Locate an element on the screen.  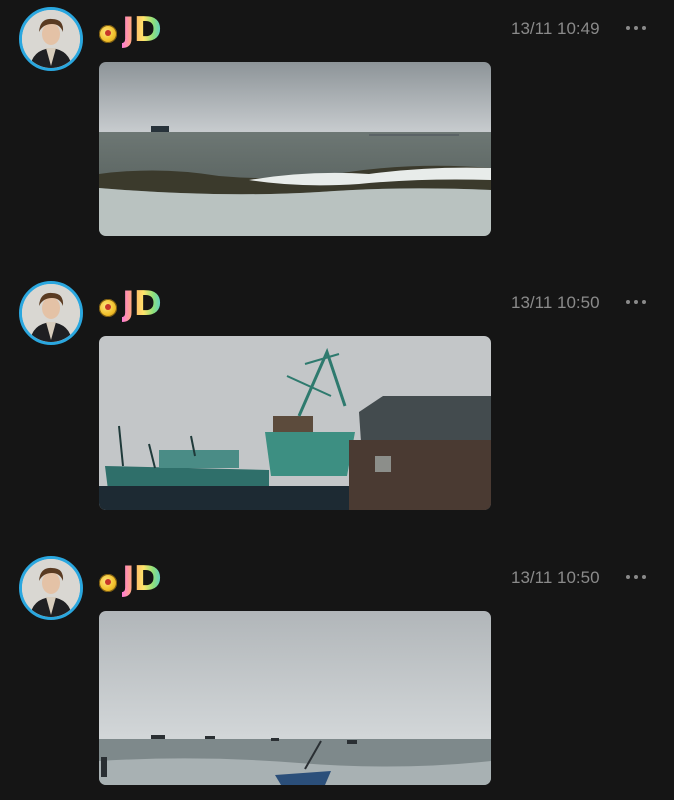
boats-at-sea-photo is located at coordinates (295, 698).